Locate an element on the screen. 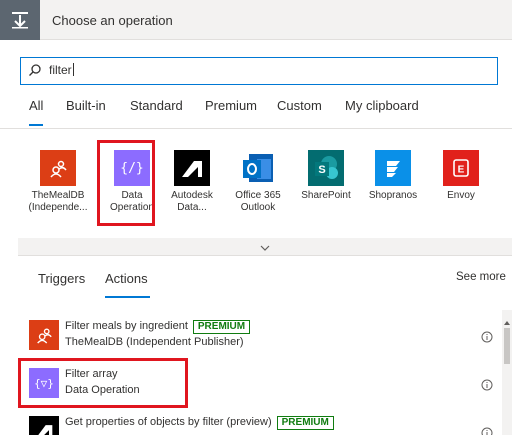 This screenshot has width=512, height=435. action-subtitle: TheMealDB (Independent Publisher) is located at coordinates (154, 342).